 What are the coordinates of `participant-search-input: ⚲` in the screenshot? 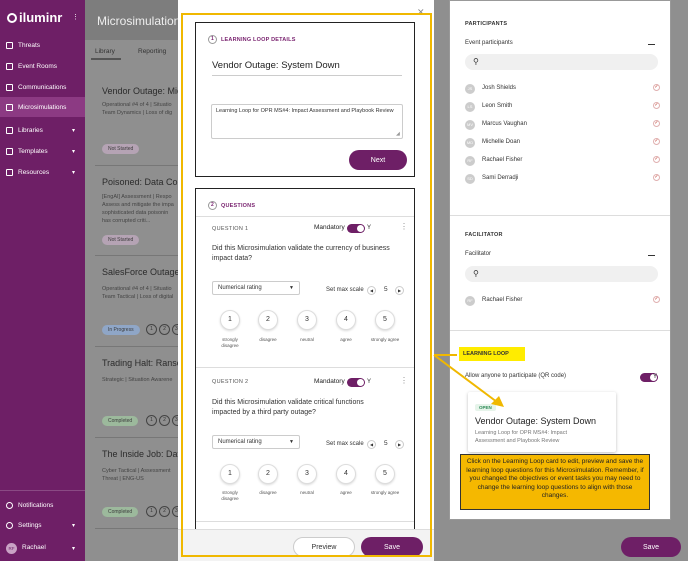 It's located at (561, 62).